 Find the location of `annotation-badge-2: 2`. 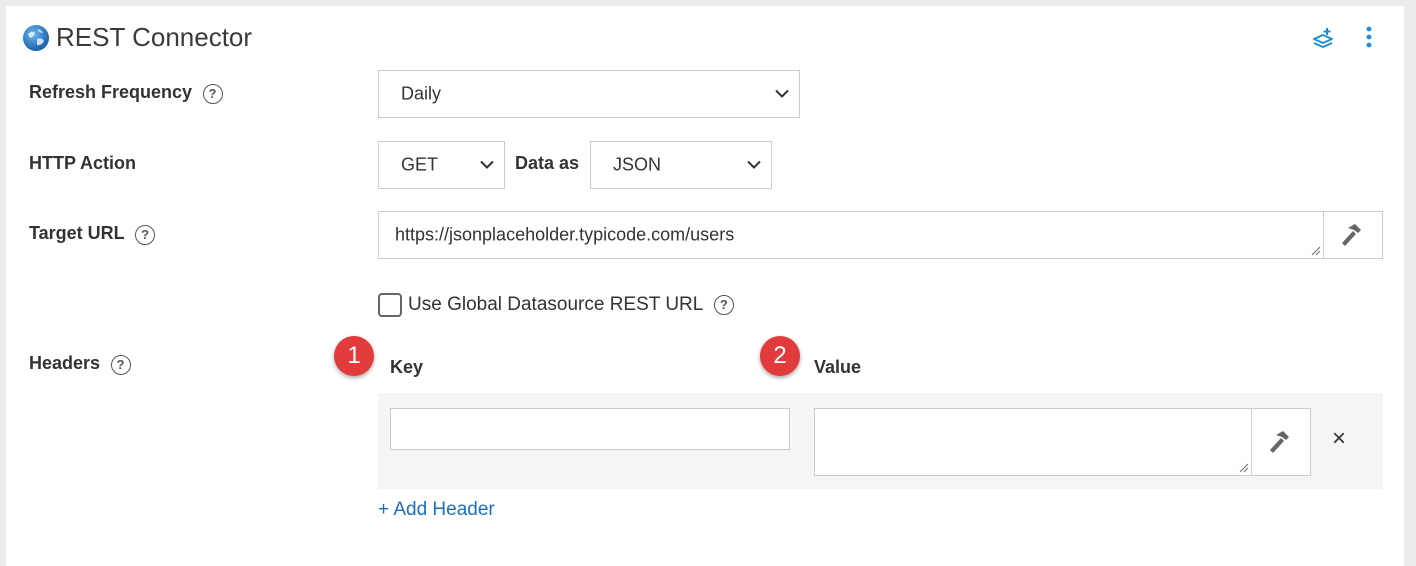

annotation-badge-2: 2 is located at coordinates (780, 356).